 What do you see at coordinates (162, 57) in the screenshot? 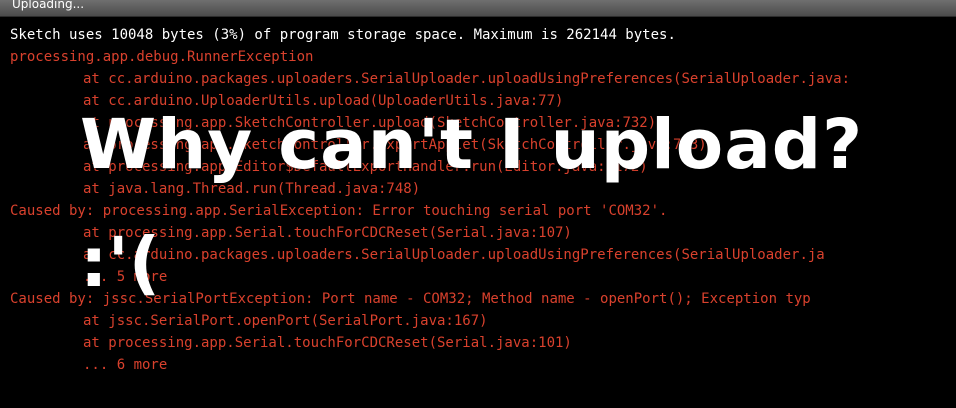
I see `console-line-error: processing.app.debug.RunnerException` at bounding box center [162, 57].